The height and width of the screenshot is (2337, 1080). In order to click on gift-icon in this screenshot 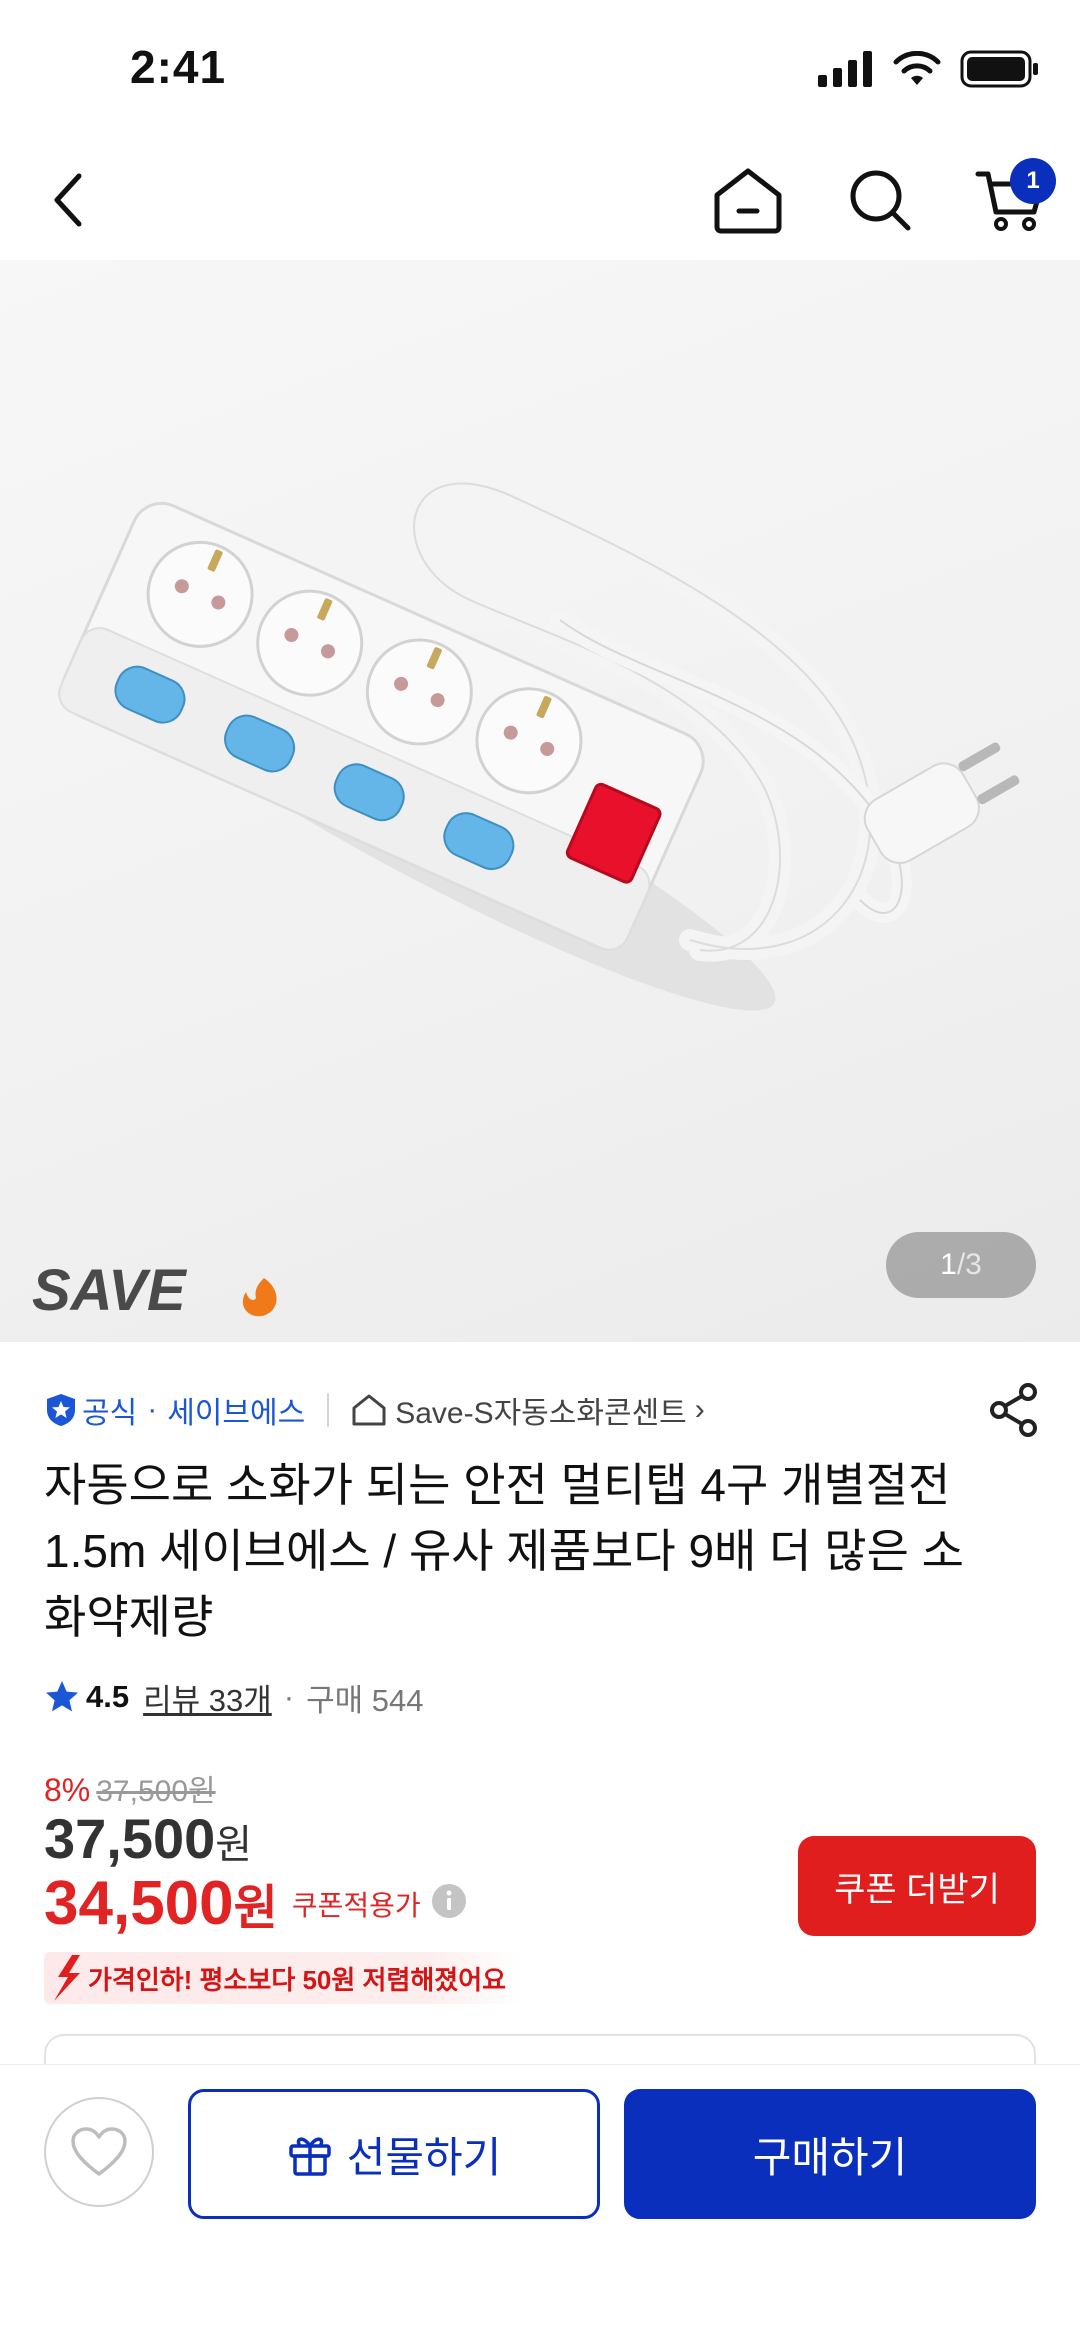, I will do `click(309, 2156)`.